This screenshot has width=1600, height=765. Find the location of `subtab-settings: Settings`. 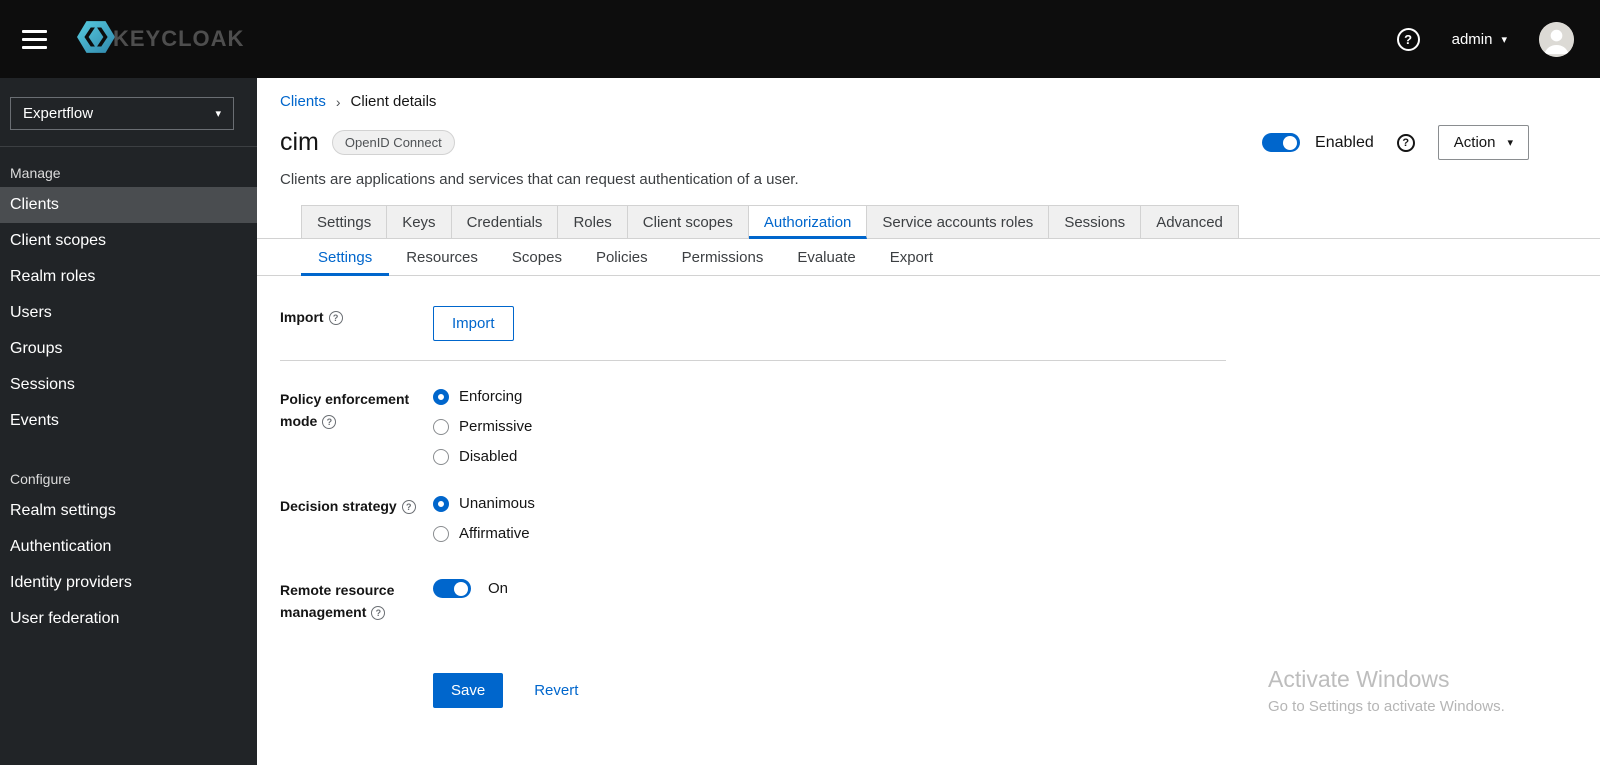

subtab-settings: Settings is located at coordinates (345, 257).